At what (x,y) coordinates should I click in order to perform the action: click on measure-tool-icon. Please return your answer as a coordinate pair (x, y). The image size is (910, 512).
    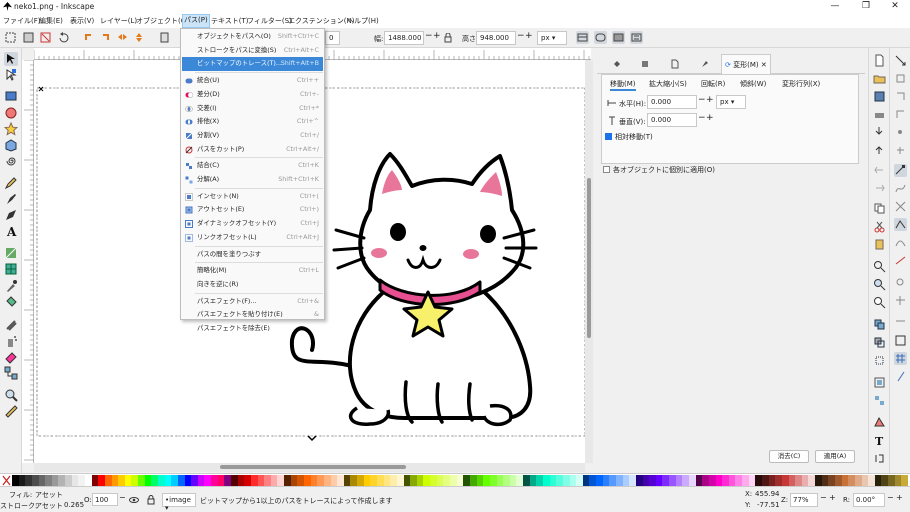
    Looking at the image, I should click on (11, 411).